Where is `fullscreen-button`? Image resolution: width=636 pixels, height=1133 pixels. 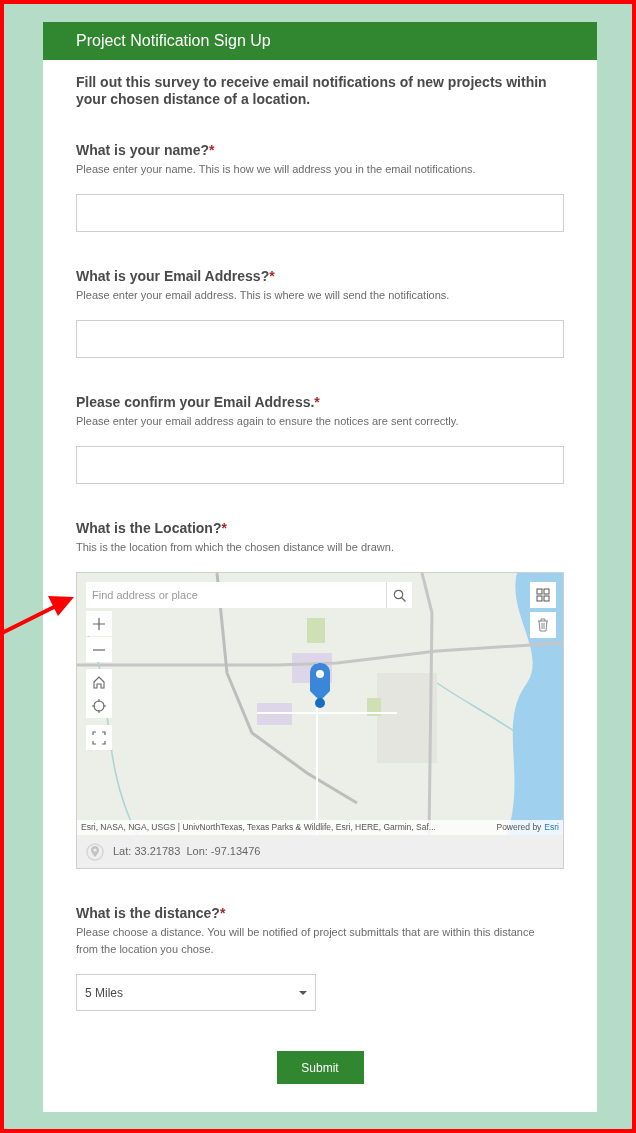
fullscreen-button is located at coordinates (99, 737).